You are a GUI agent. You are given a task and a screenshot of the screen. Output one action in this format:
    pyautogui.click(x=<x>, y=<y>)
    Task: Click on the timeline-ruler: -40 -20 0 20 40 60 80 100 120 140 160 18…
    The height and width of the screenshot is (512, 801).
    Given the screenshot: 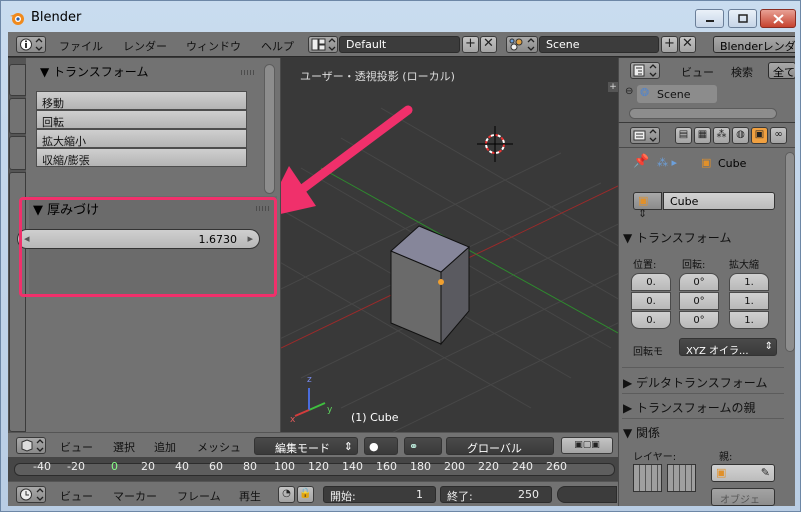 What is the action you would take?
    pyautogui.click(x=313, y=469)
    